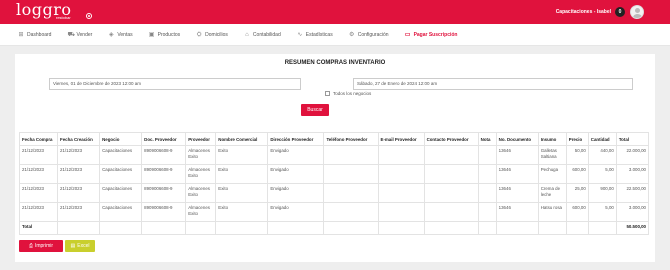 Image resolution: width=670 pixels, height=270 pixels. What do you see at coordinates (327, 93) in the screenshot?
I see `checkbox-box` at bounding box center [327, 93].